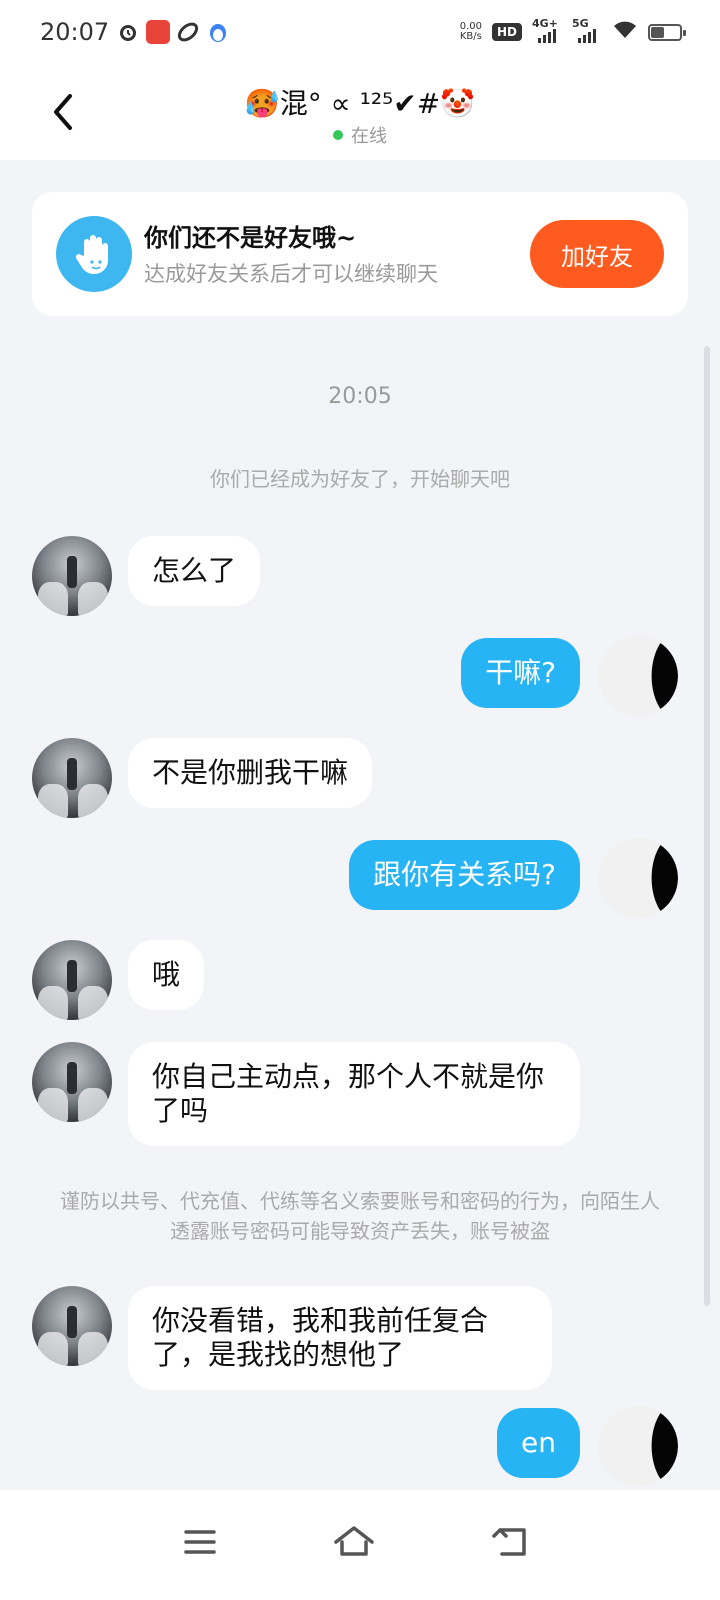  I want to click on friend-request-card: 你们还不是好友哦~ 达成好友关系后才可以继续聊天 加好友, so click(360, 254).